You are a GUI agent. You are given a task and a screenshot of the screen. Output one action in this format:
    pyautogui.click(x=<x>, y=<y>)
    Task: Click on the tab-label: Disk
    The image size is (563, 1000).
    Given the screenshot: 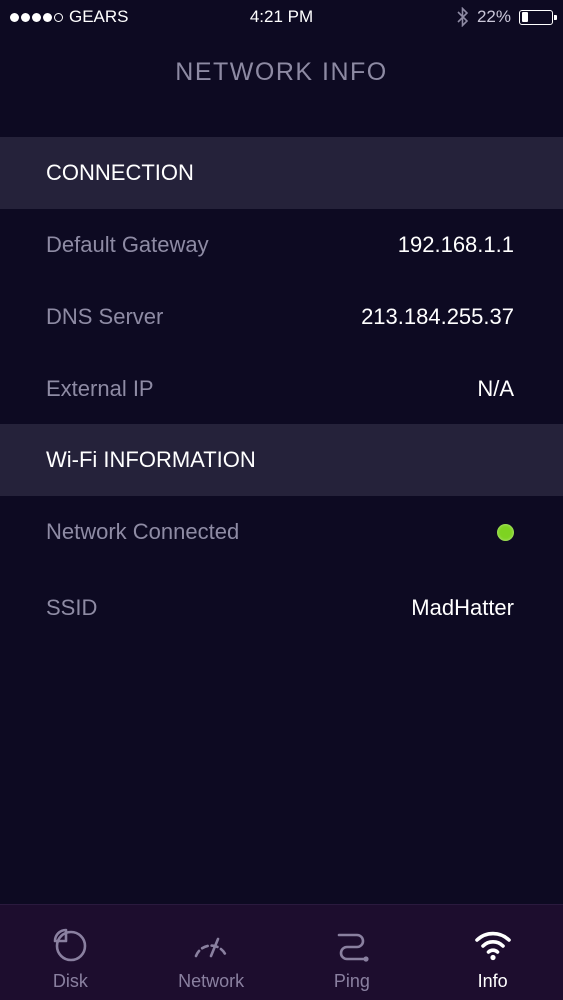 What is the action you would take?
    pyautogui.click(x=70, y=981)
    